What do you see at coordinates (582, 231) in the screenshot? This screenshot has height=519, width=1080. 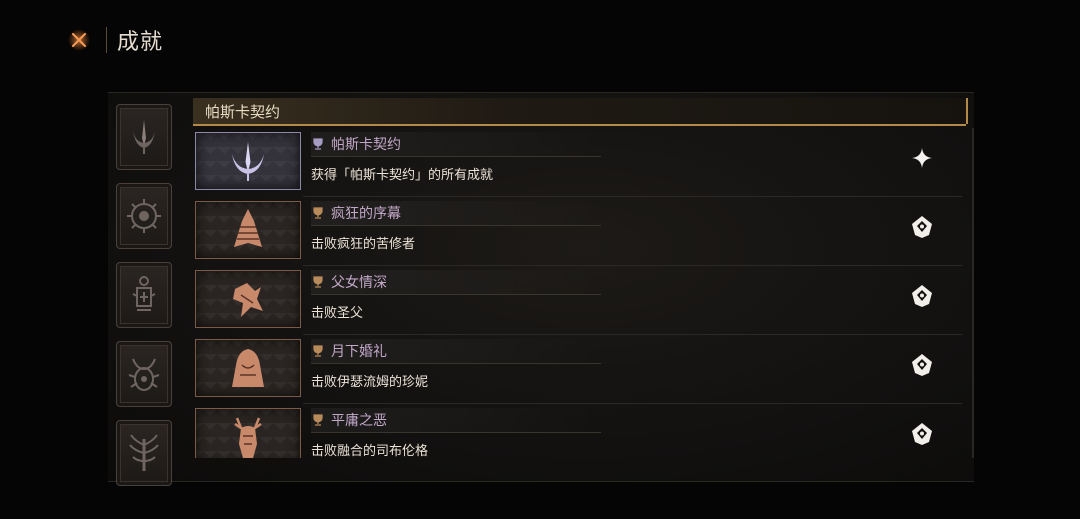 I see `achievement-row: 疯狂的序幕 击败疯狂的苦修者` at bounding box center [582, 231].